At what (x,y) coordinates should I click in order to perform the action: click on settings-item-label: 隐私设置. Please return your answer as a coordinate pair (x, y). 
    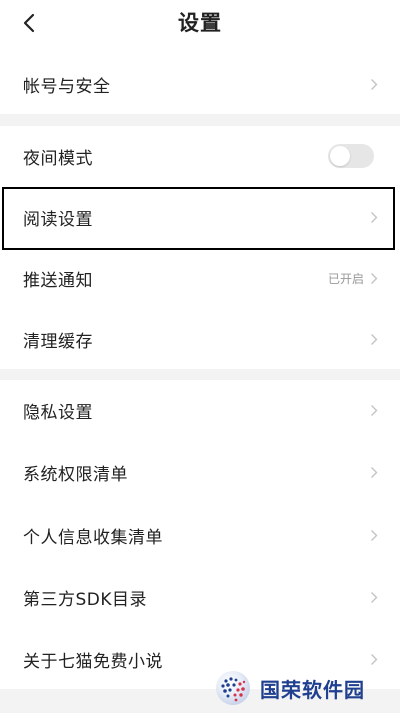
    Looking at the image, I should click on (58, 412).